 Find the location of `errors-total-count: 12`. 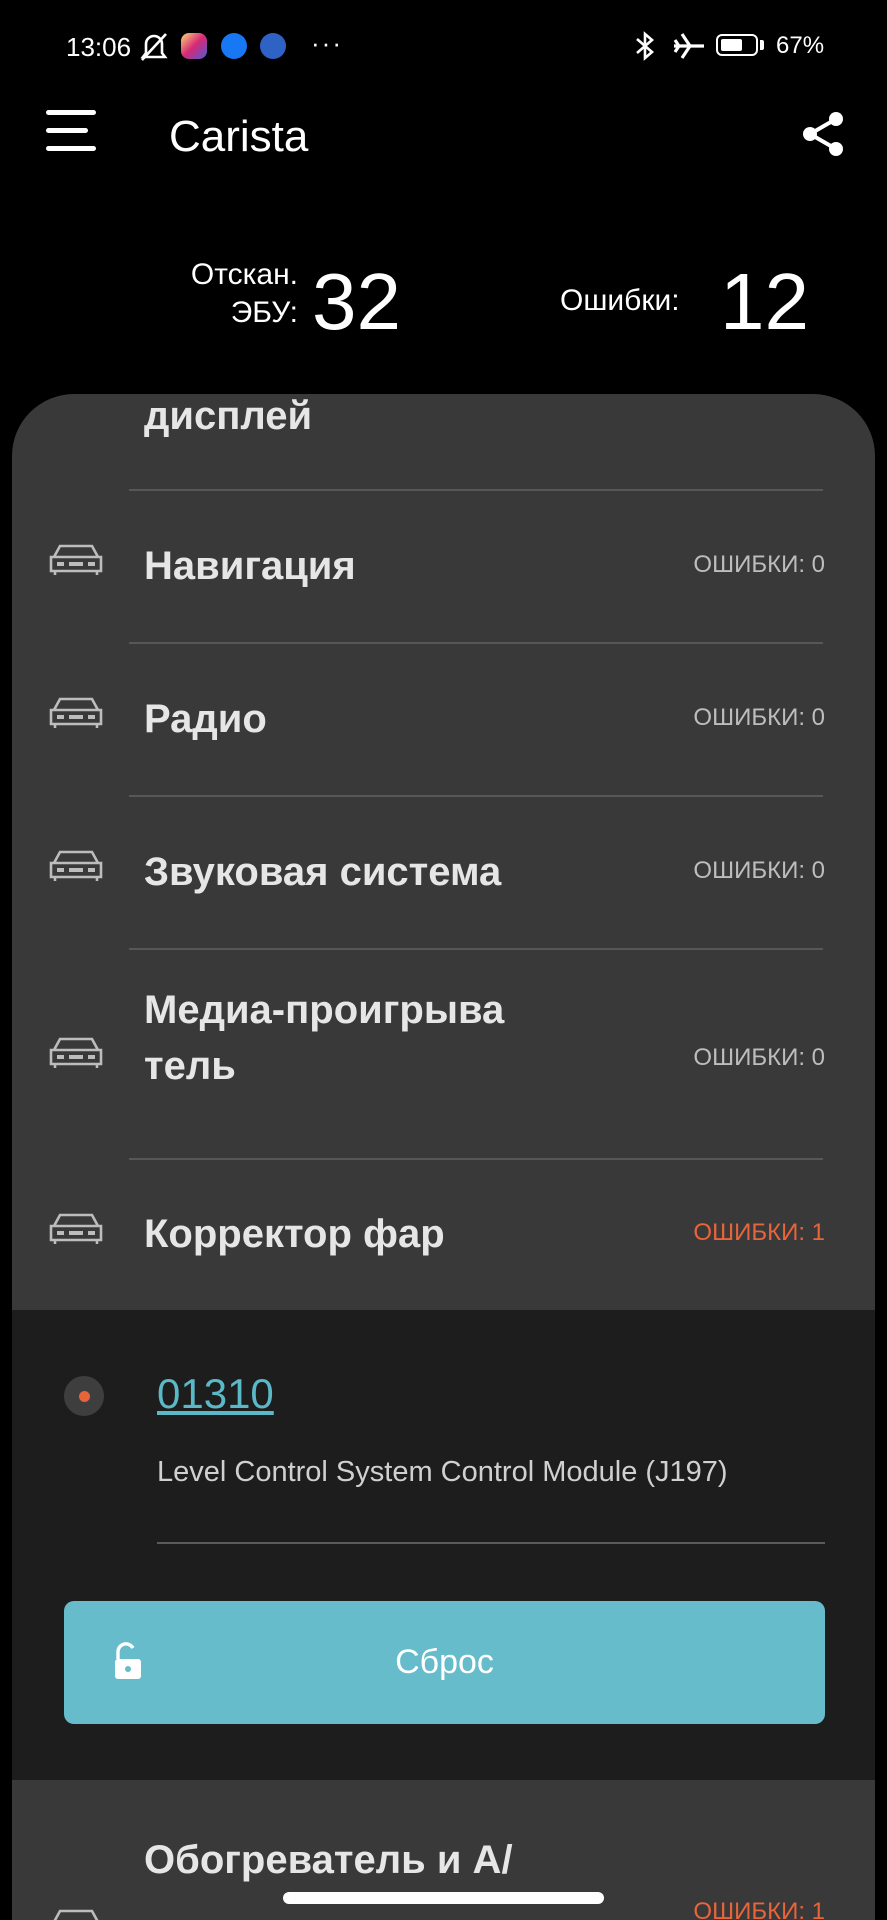

errors-total-count: 12 is located at coordinates (764, 301).